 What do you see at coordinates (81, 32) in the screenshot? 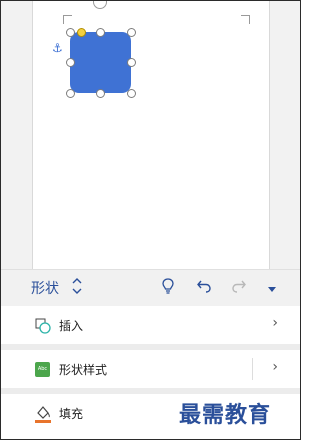
I see `corner-radius-handle` at bounding box center [81, 32].